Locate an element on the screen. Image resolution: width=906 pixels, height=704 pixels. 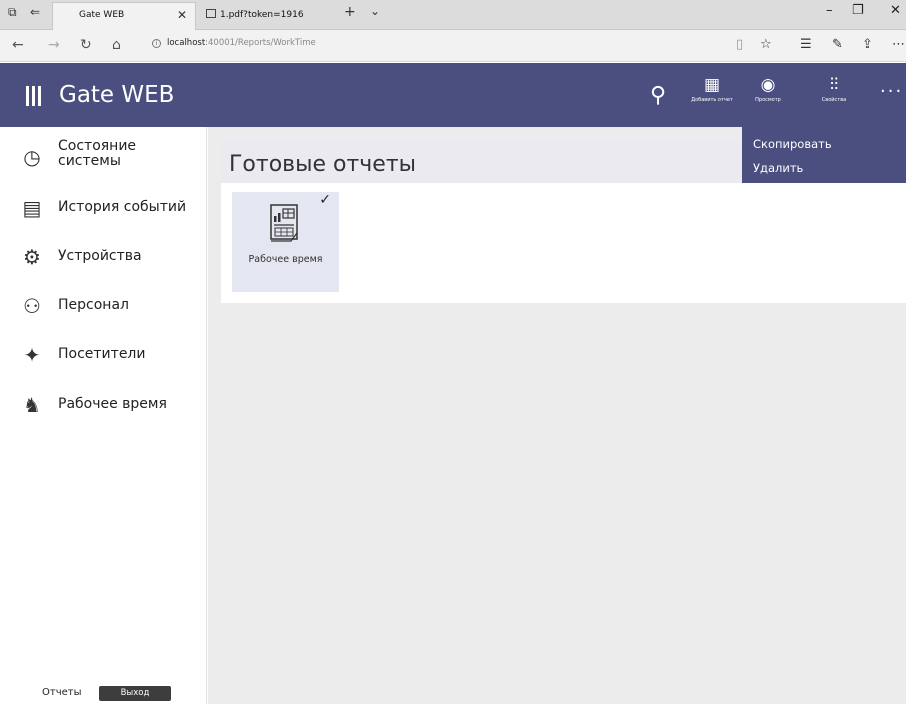
sidebar-item-label: Посетители is located at coordinates (102, 354).